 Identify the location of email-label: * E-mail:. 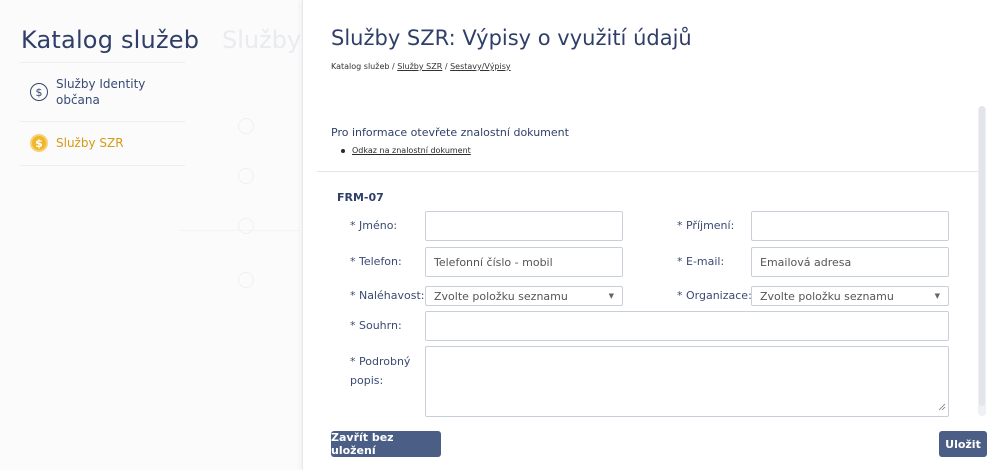
(701, 261).